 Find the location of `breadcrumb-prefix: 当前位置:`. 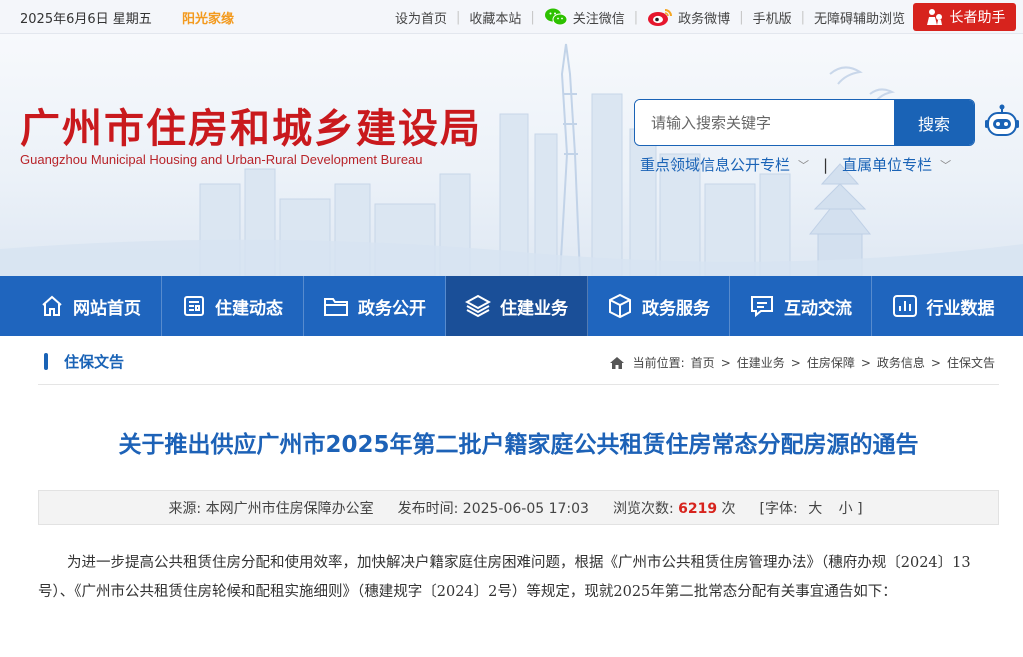

breadcrumb-prefix: 当前位置: is located at coordinates (658, 363).